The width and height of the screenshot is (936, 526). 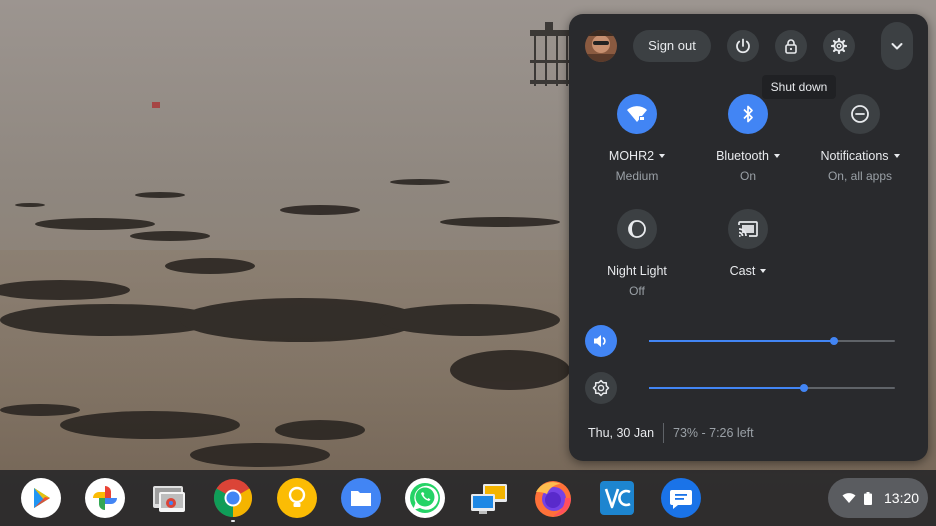 What do you see at coordinates (878, 498) in the screenshot?
I see `status-area: 13:20` at bounding box center [878, 498].